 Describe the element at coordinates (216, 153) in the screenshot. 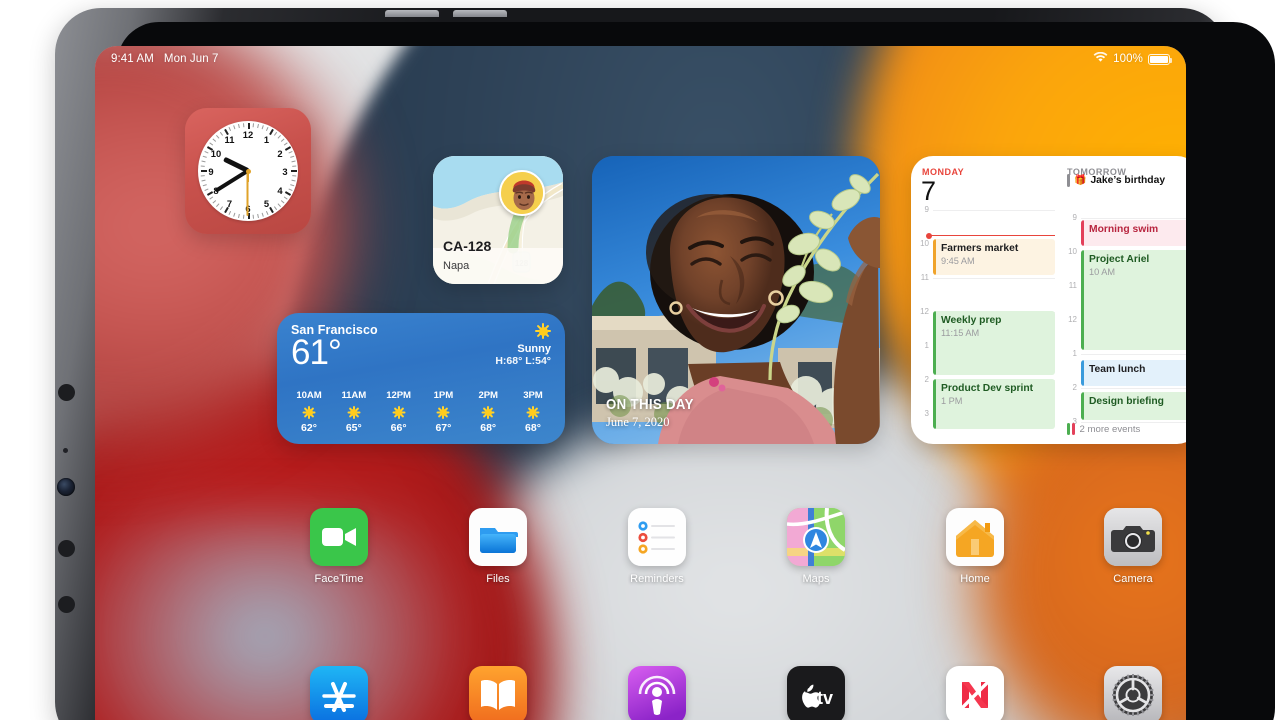

I see `clock-numeral: 10` at that location.